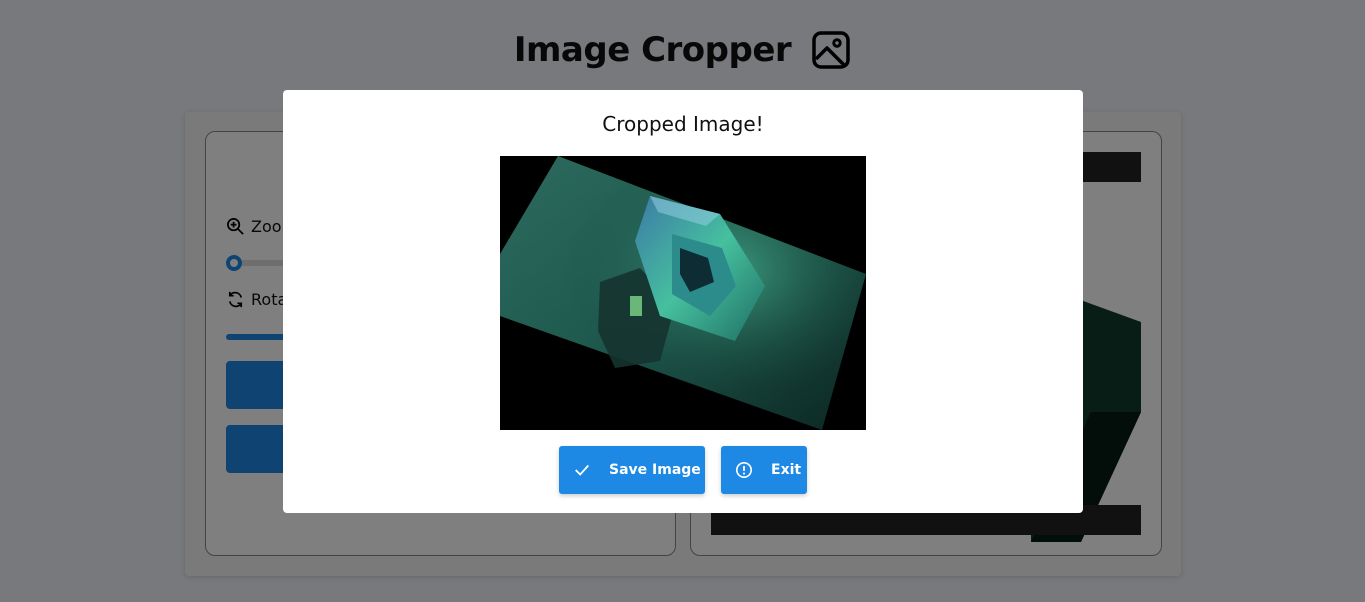 The height and width of the screenshot is (602, 1365). What do you see at coordinates (744, 470) in the screenshot?
I see `alert-circle-icon` at bounding box center [744, 470].